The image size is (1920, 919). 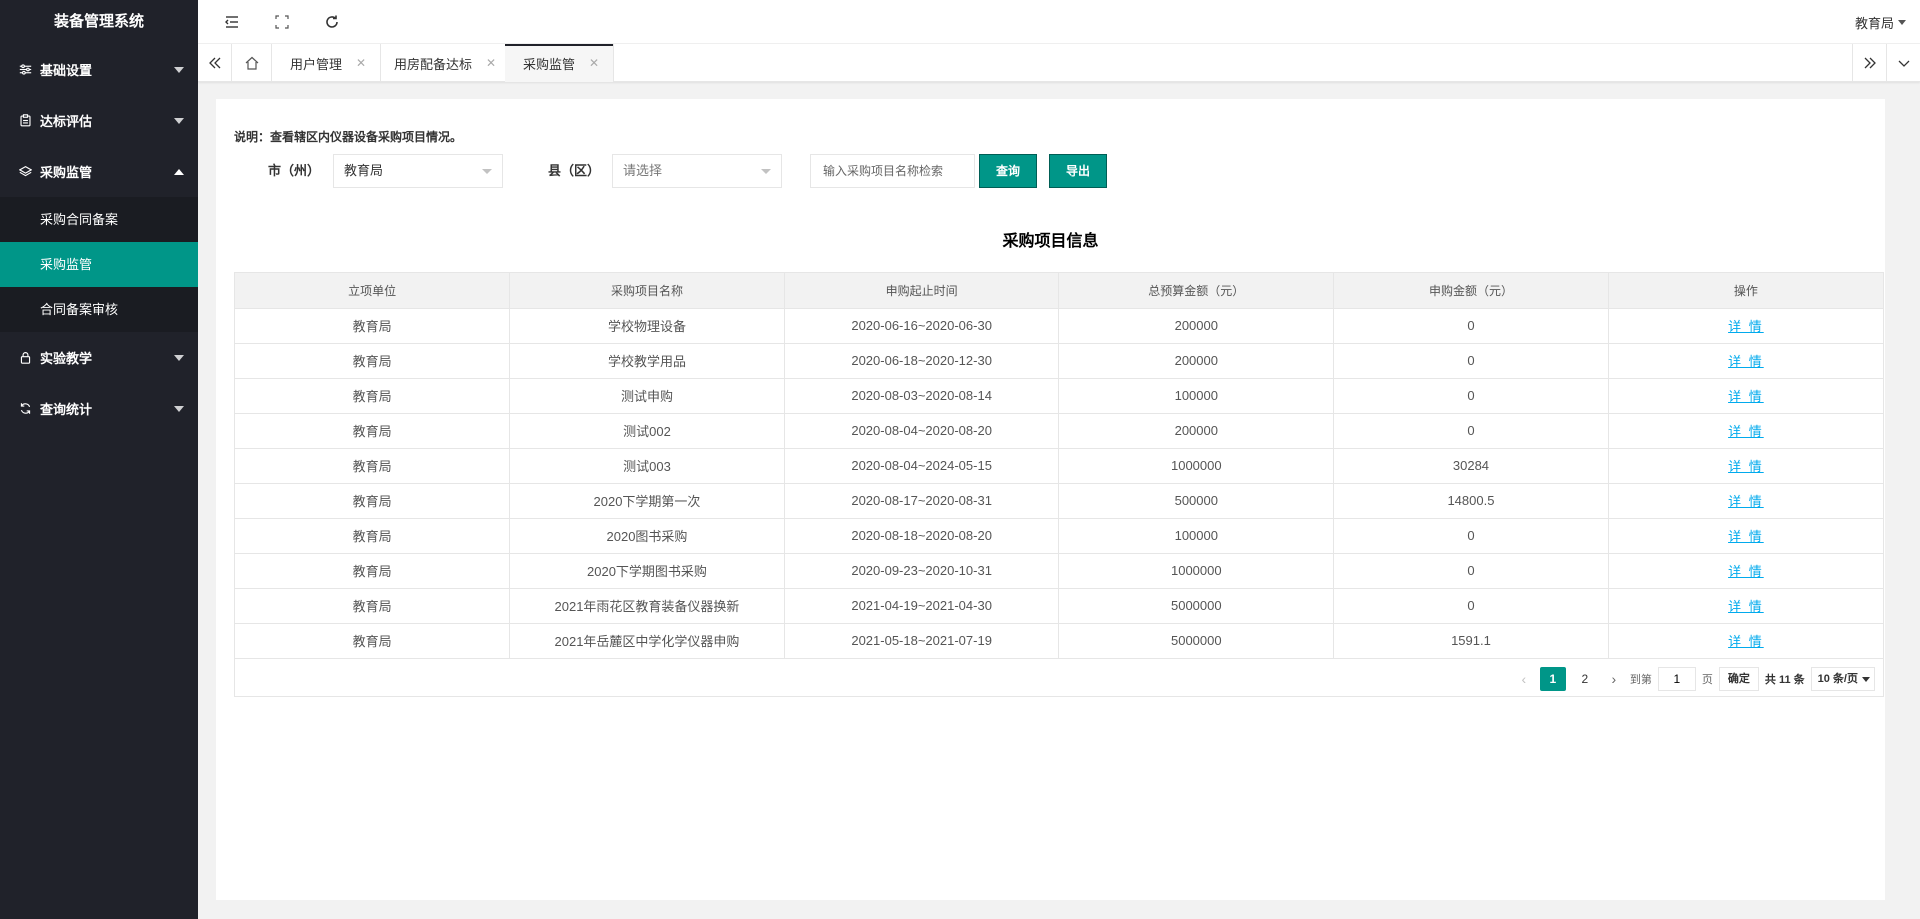 I want to click on page-number-2: 2, so click(x=1585, y=679).